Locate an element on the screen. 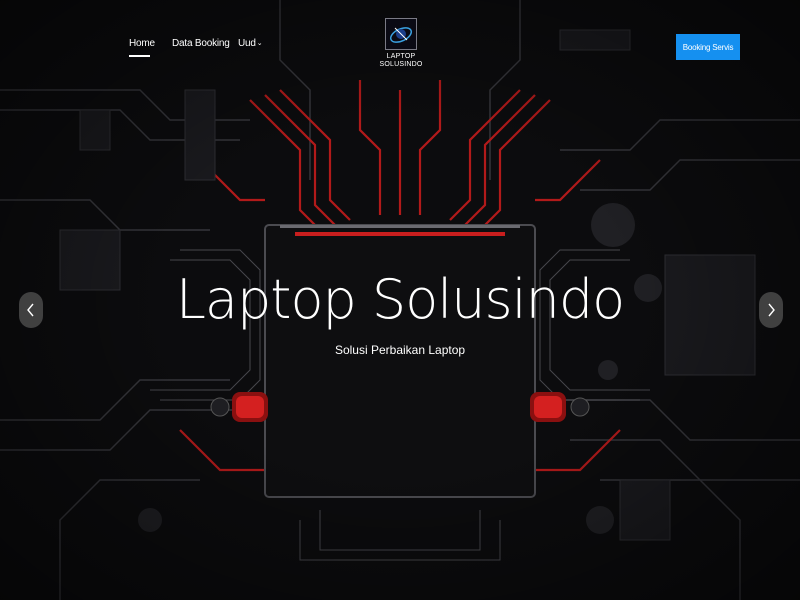 This screenshot has width=800, height=600. carousel-prev-button is located at coordinates (31, 310).